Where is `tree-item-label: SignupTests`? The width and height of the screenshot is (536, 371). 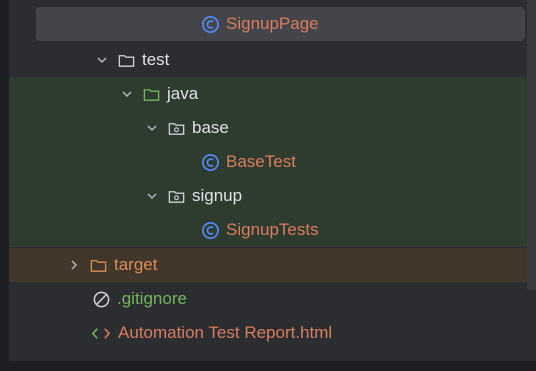 tree-item-label: SignupTests is located at coordinates (272, 229).